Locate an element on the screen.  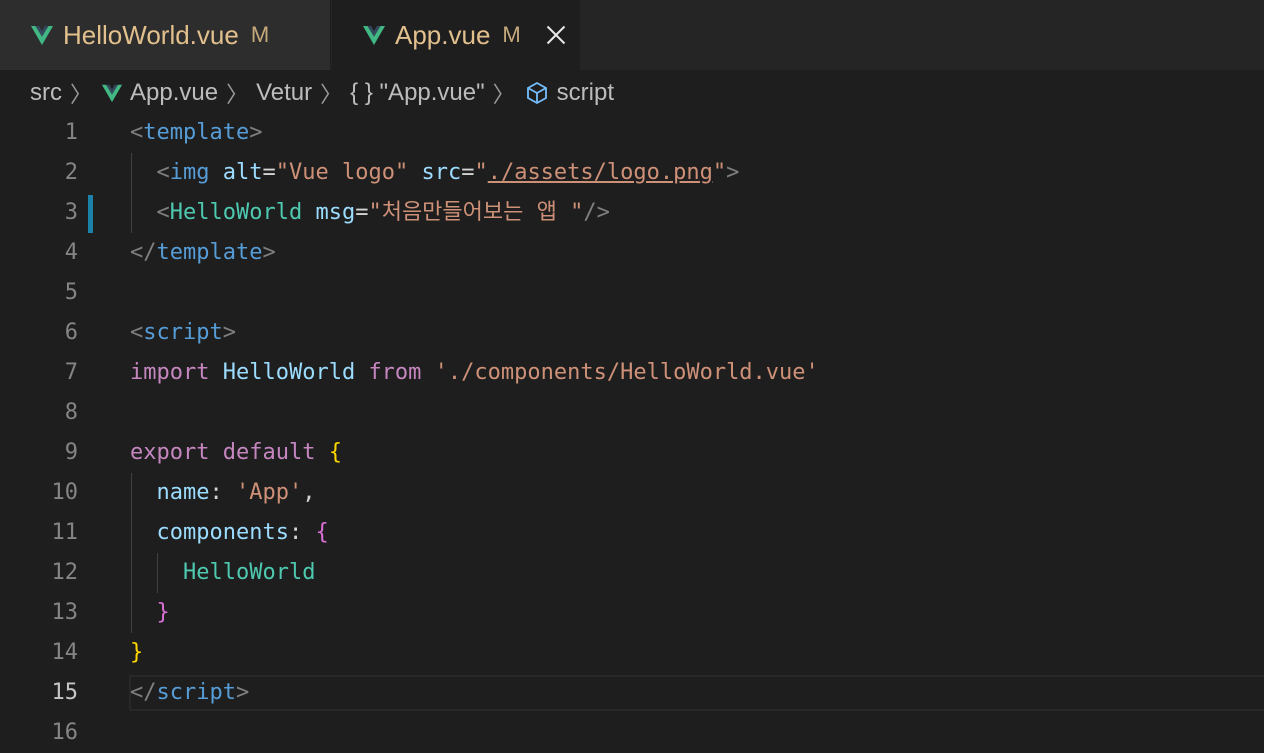
breadcrumb-item-script: script is located at coordinates (568, 93).